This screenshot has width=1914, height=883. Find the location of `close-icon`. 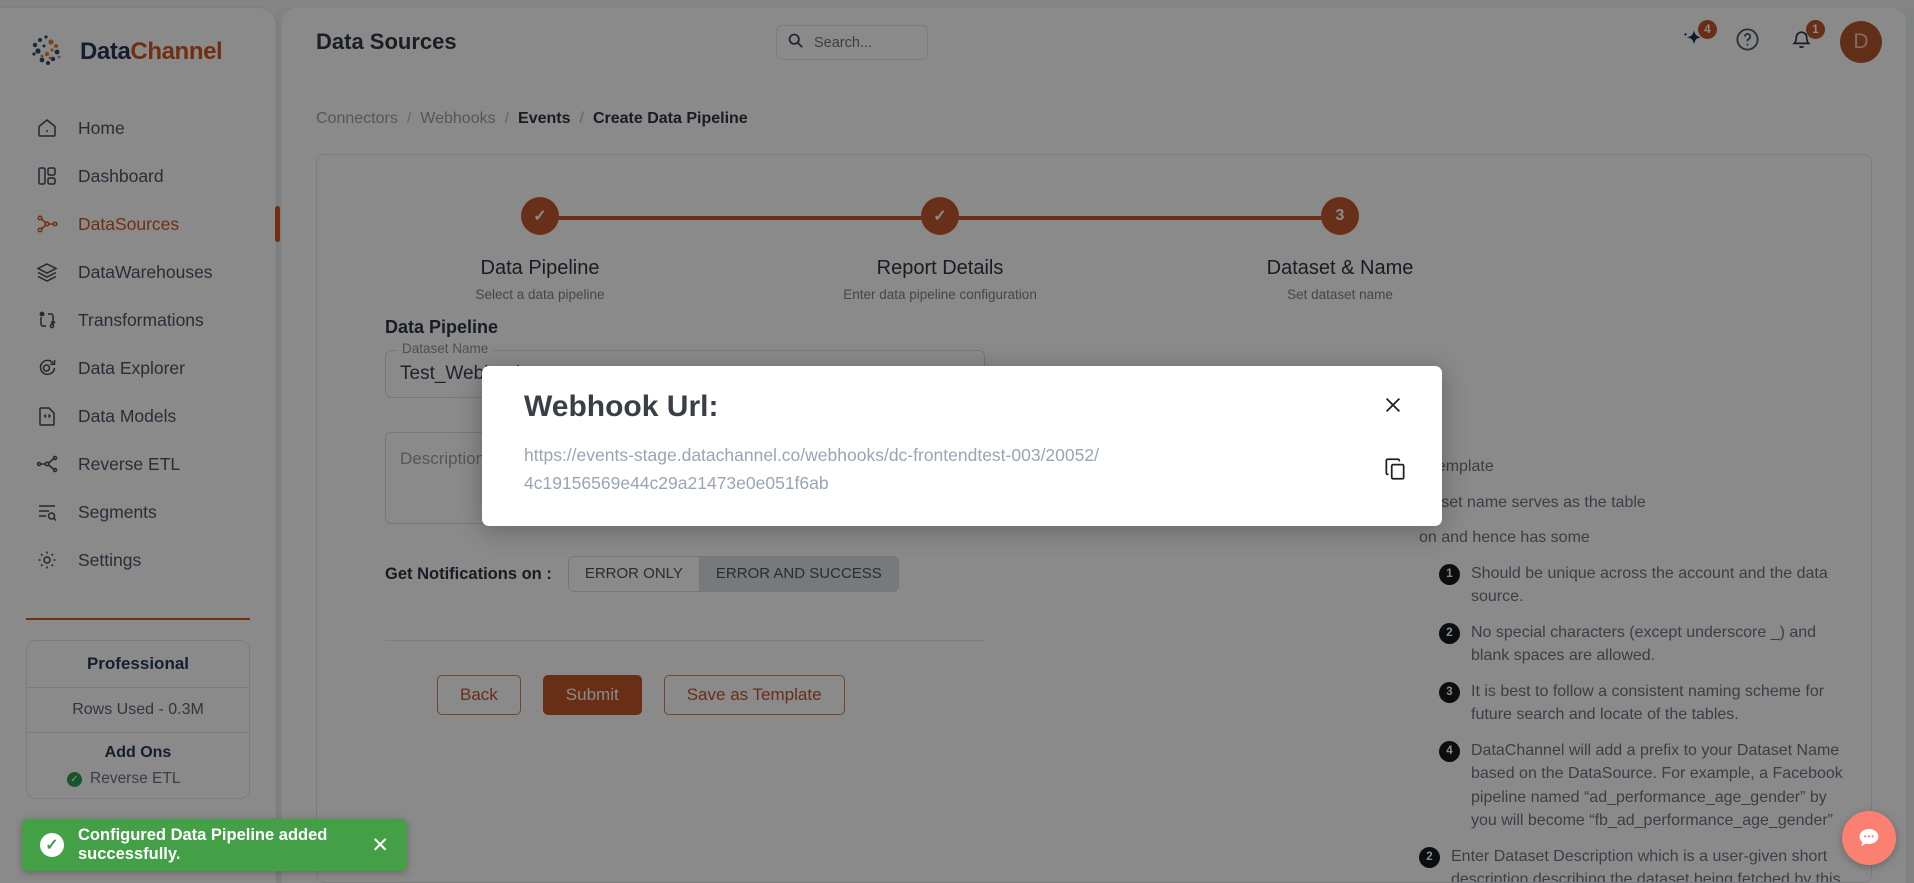

close-icon is located at coordinates (1393, 405).